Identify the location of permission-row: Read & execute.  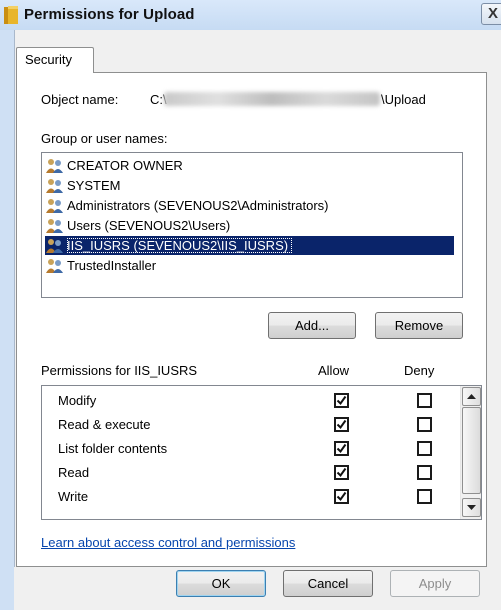
(249, 425).